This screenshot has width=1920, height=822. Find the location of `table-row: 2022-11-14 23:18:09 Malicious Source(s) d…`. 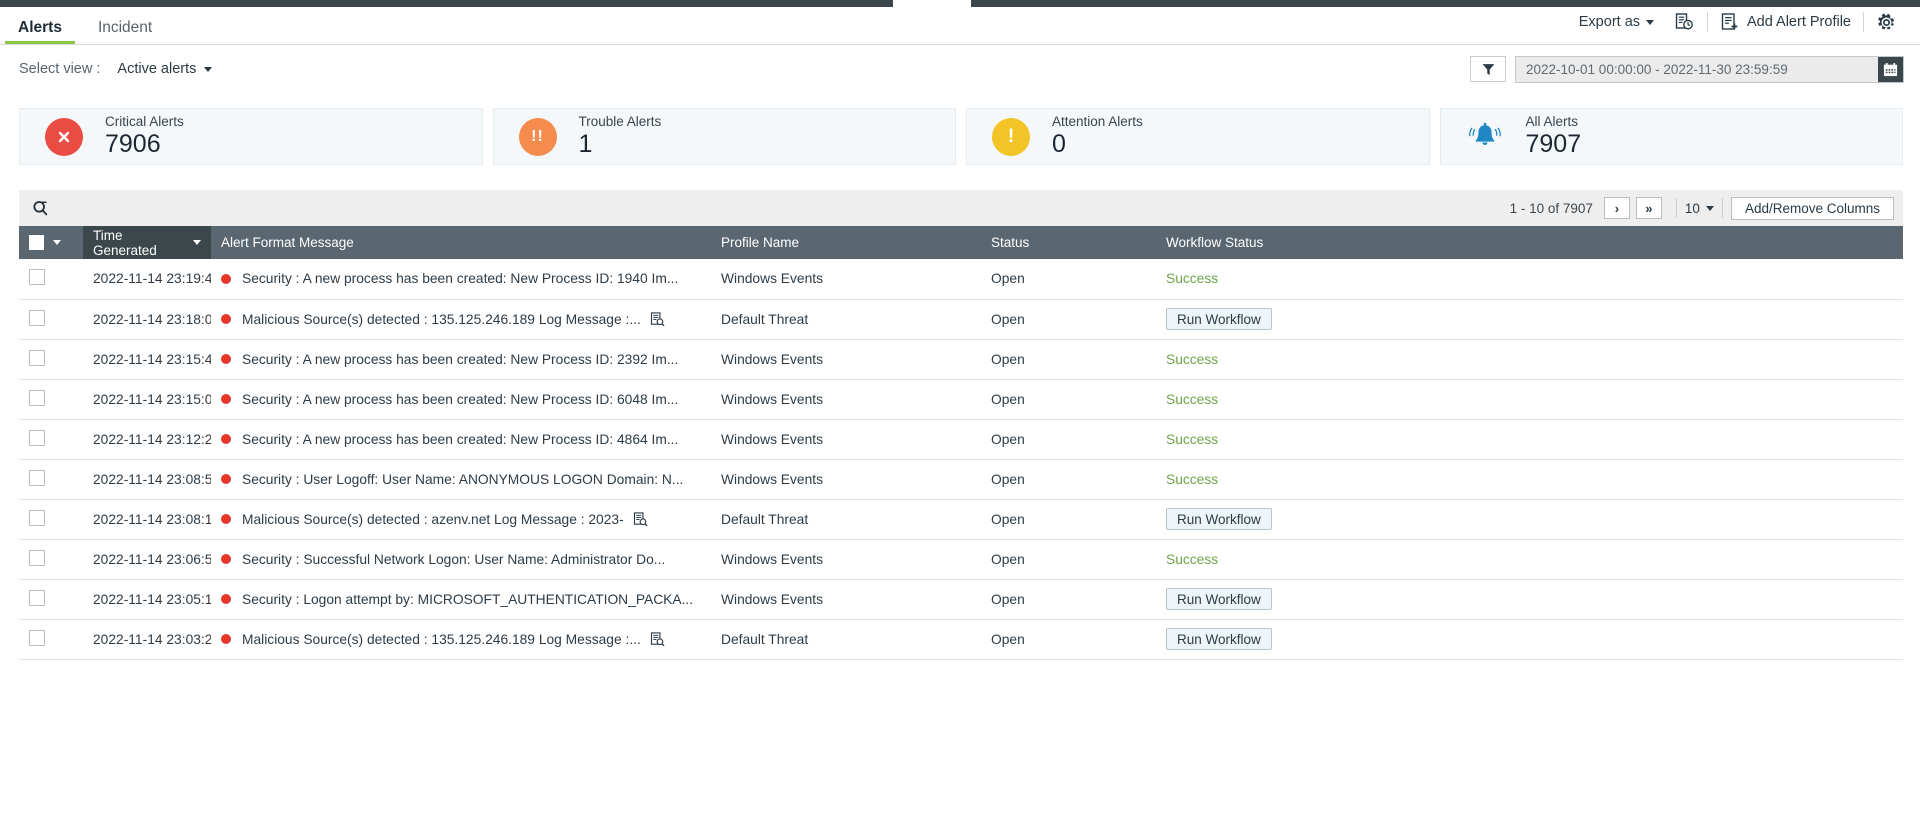

table-row: 2022-11-14 23:18:09 Malicious Source(s) d… is located at coordinates (961, 319).